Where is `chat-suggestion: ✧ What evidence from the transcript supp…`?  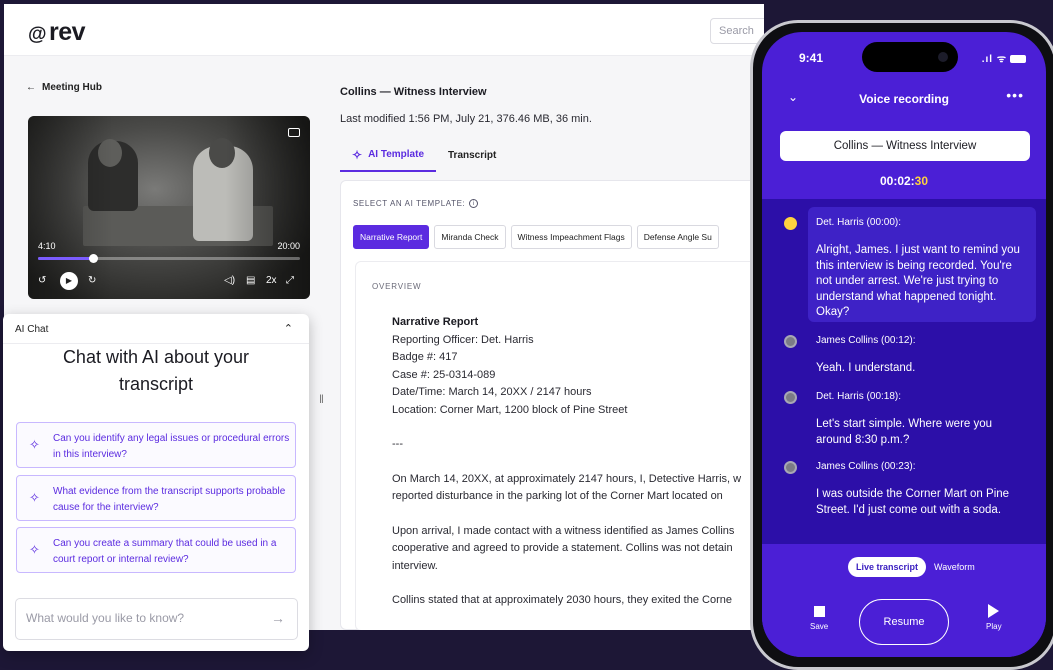
chat-suggestion: ✧ What evidence from the transcript supp… is located at coordinates (156, 498).